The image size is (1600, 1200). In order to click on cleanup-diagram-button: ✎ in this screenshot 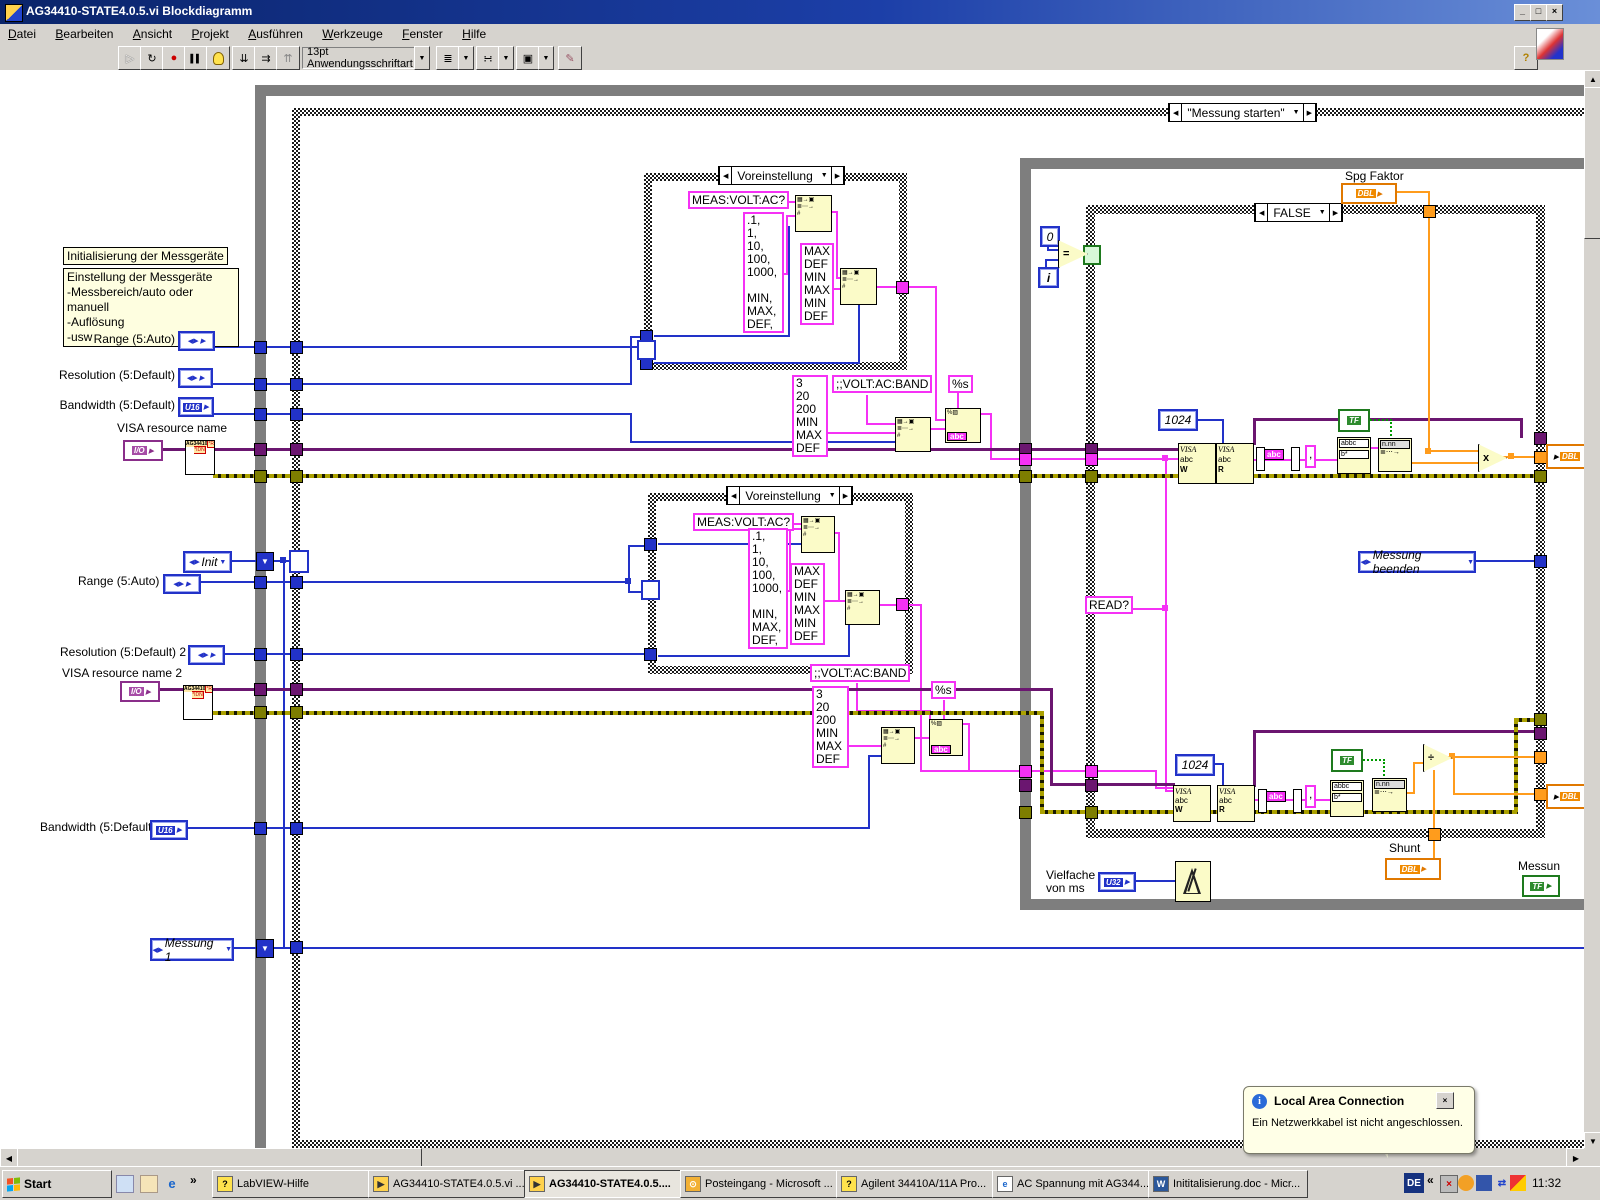, I will do `click(570, 58)`.